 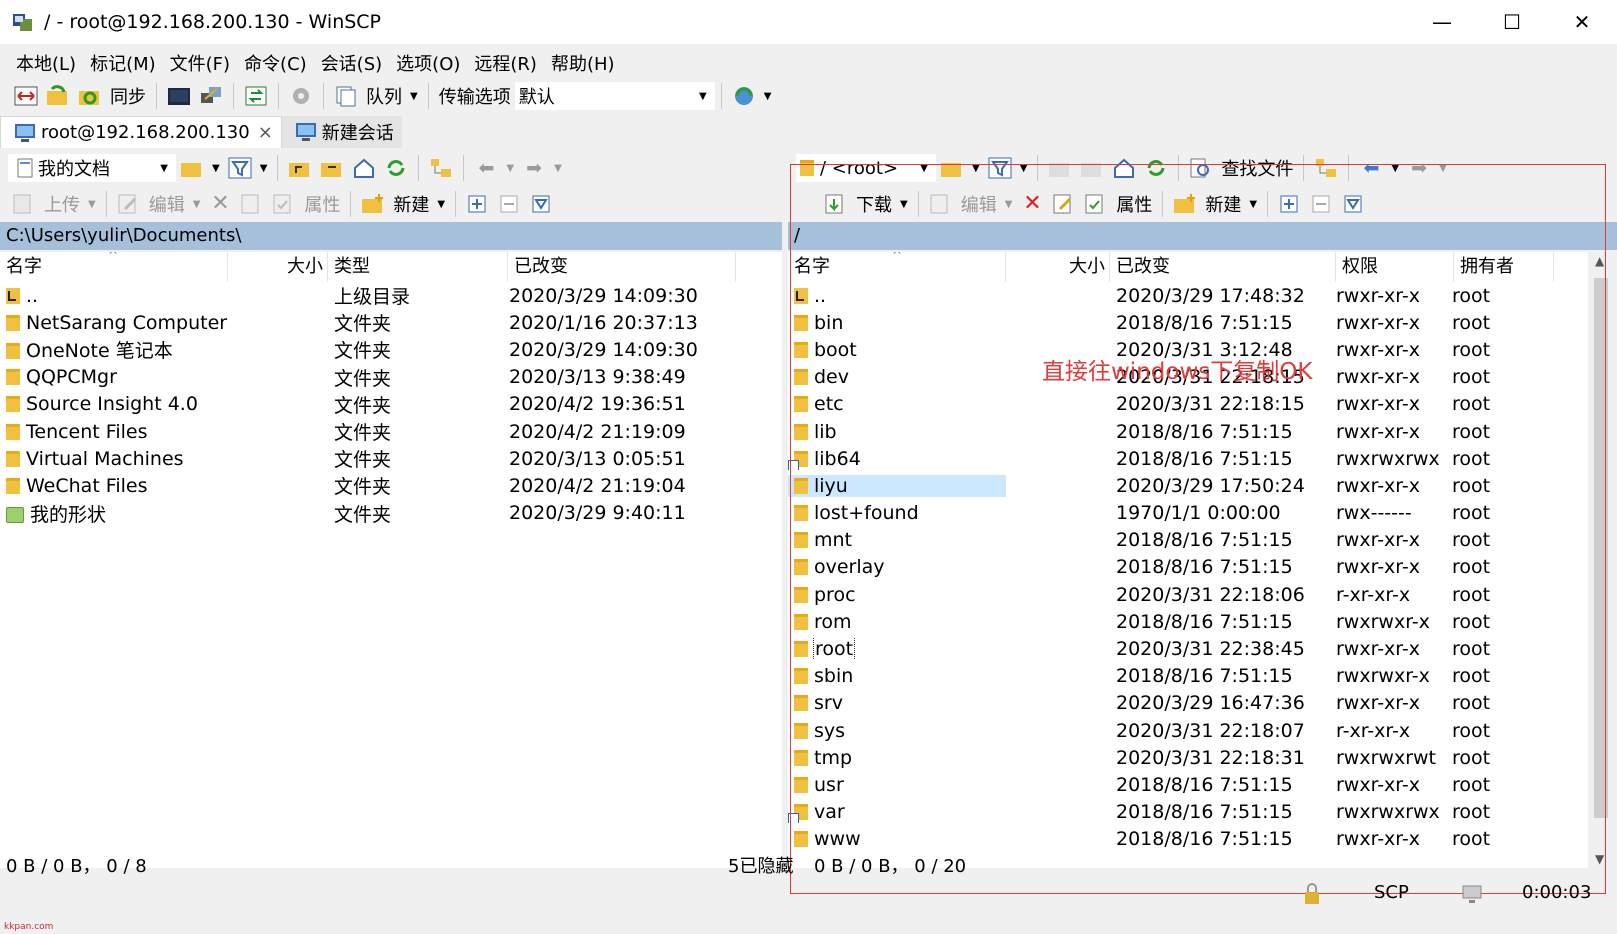 What do you see at coordinates (92, 168) in the screenshot?
I see `left-location-select: 我的文档 ▼` at bounding box center [92, 168].